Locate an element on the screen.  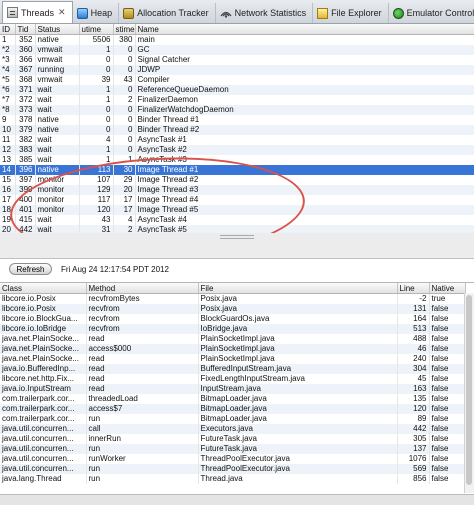
table-row: 18 401 monitor 120 17 Image Thread #5 is located at coordinates (237, 210).